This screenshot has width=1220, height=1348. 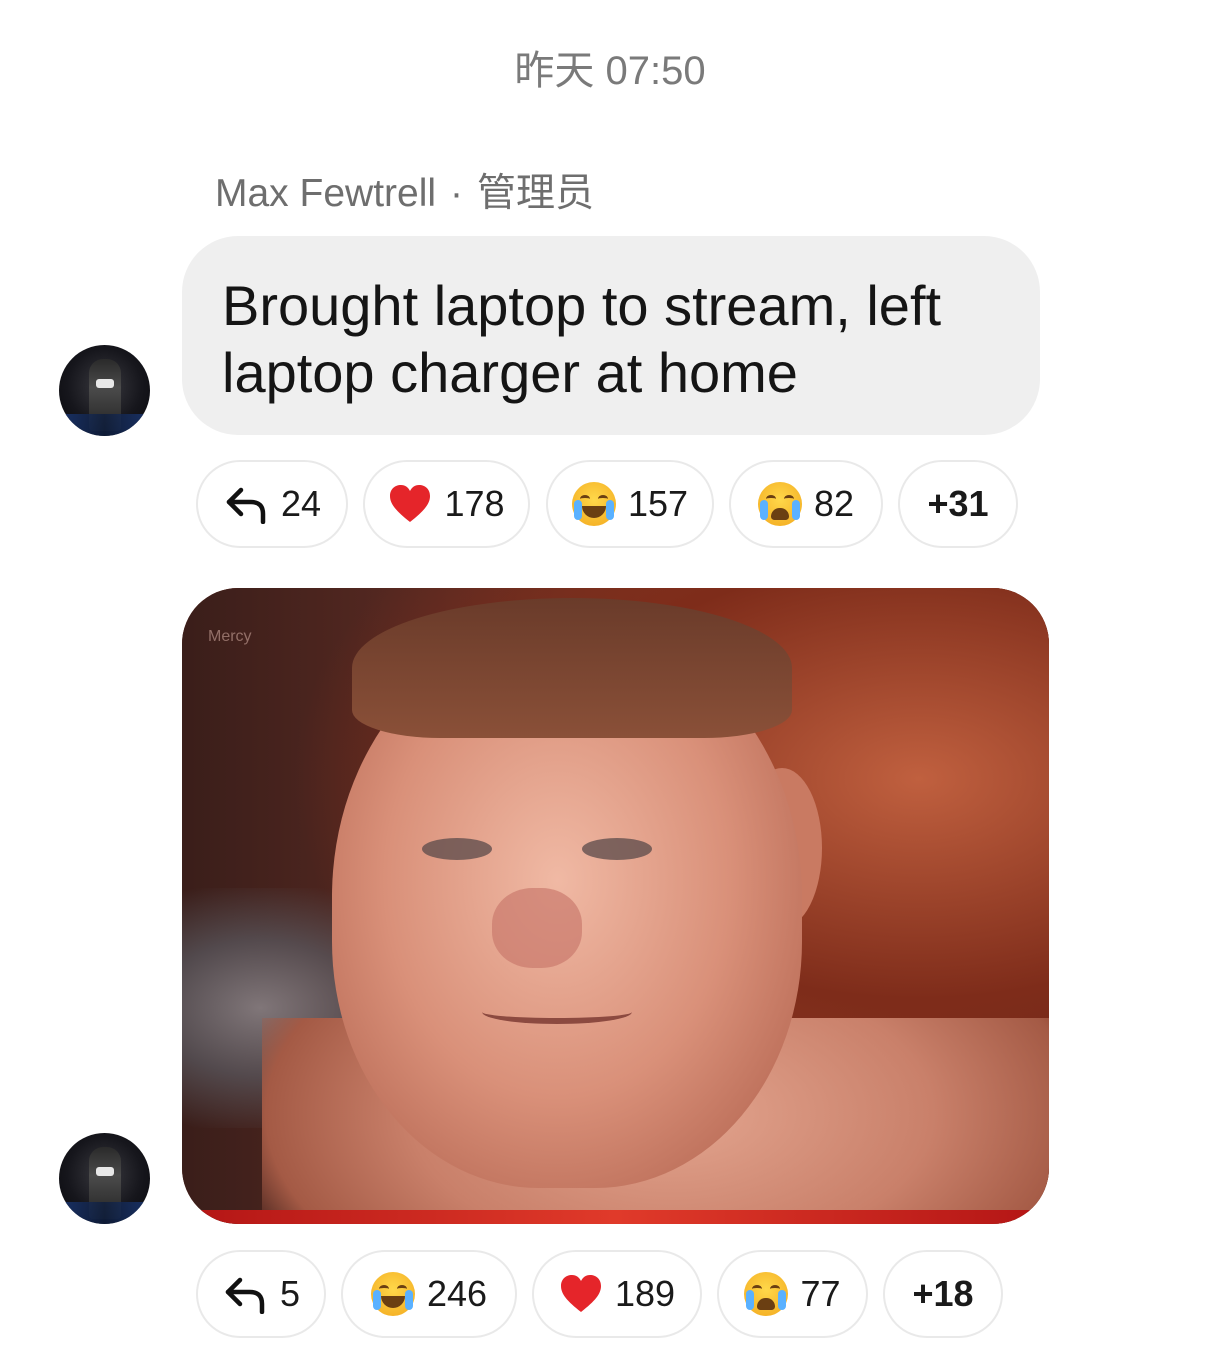 I want to click on reply-button: 5, so click(x=261, y=1294).